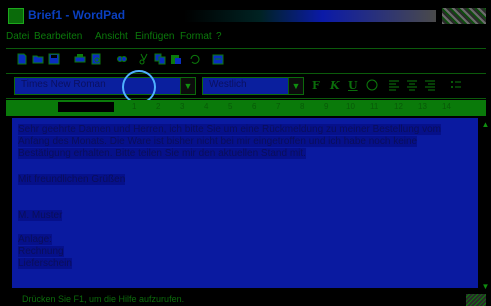 Image resolution: width=491 pixels, height=306 pixels. Describe the element at coordinates (122, 59) in the screenshot. I see `find-icon` at that location.